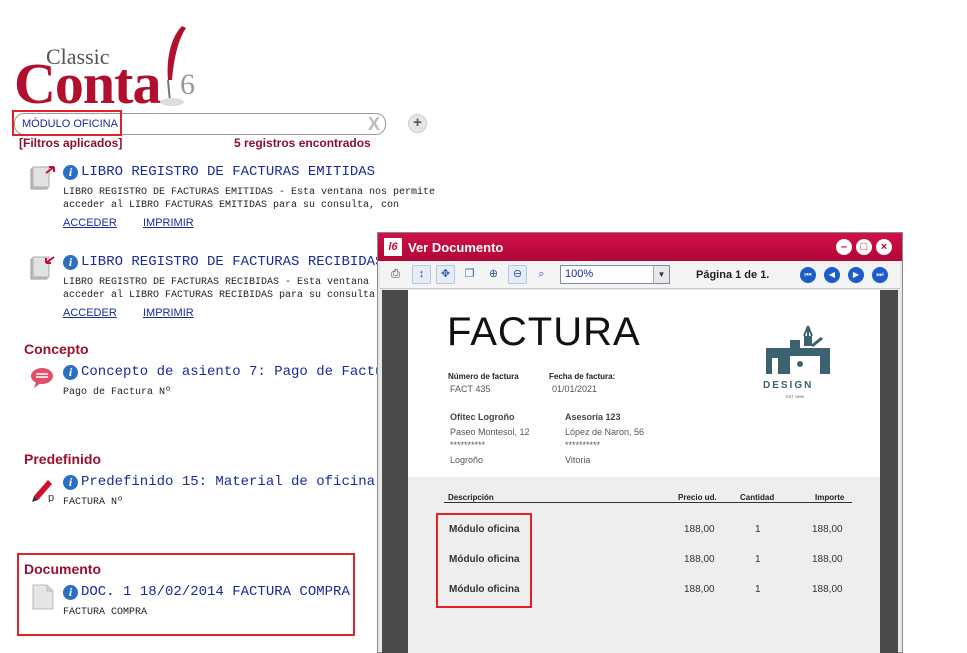  Describe the element at coordinates (471, 497) in the screenshot. I see `column-header-description: Descripción` at that location.